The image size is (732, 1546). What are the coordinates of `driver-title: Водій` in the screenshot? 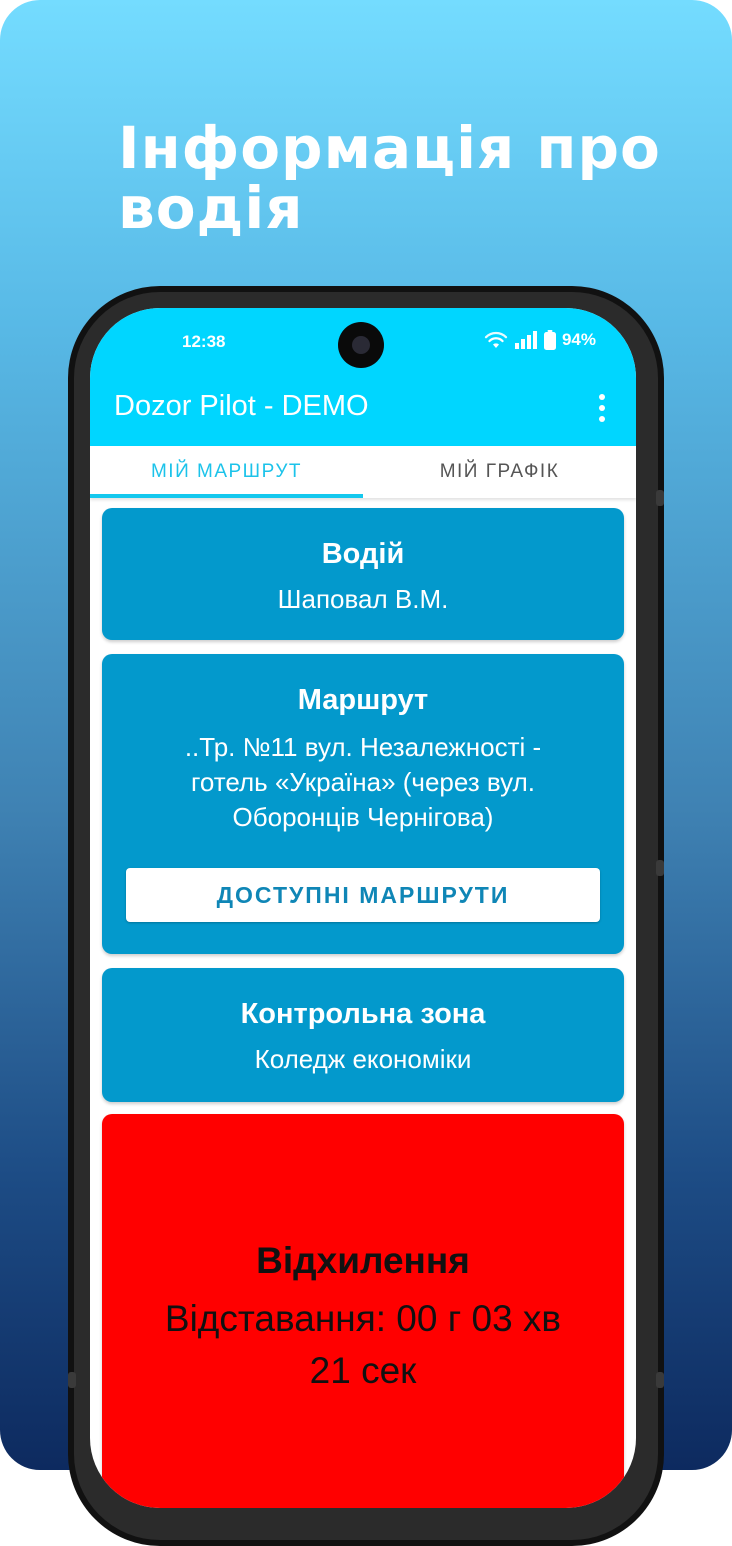 It's located at (363, 554).